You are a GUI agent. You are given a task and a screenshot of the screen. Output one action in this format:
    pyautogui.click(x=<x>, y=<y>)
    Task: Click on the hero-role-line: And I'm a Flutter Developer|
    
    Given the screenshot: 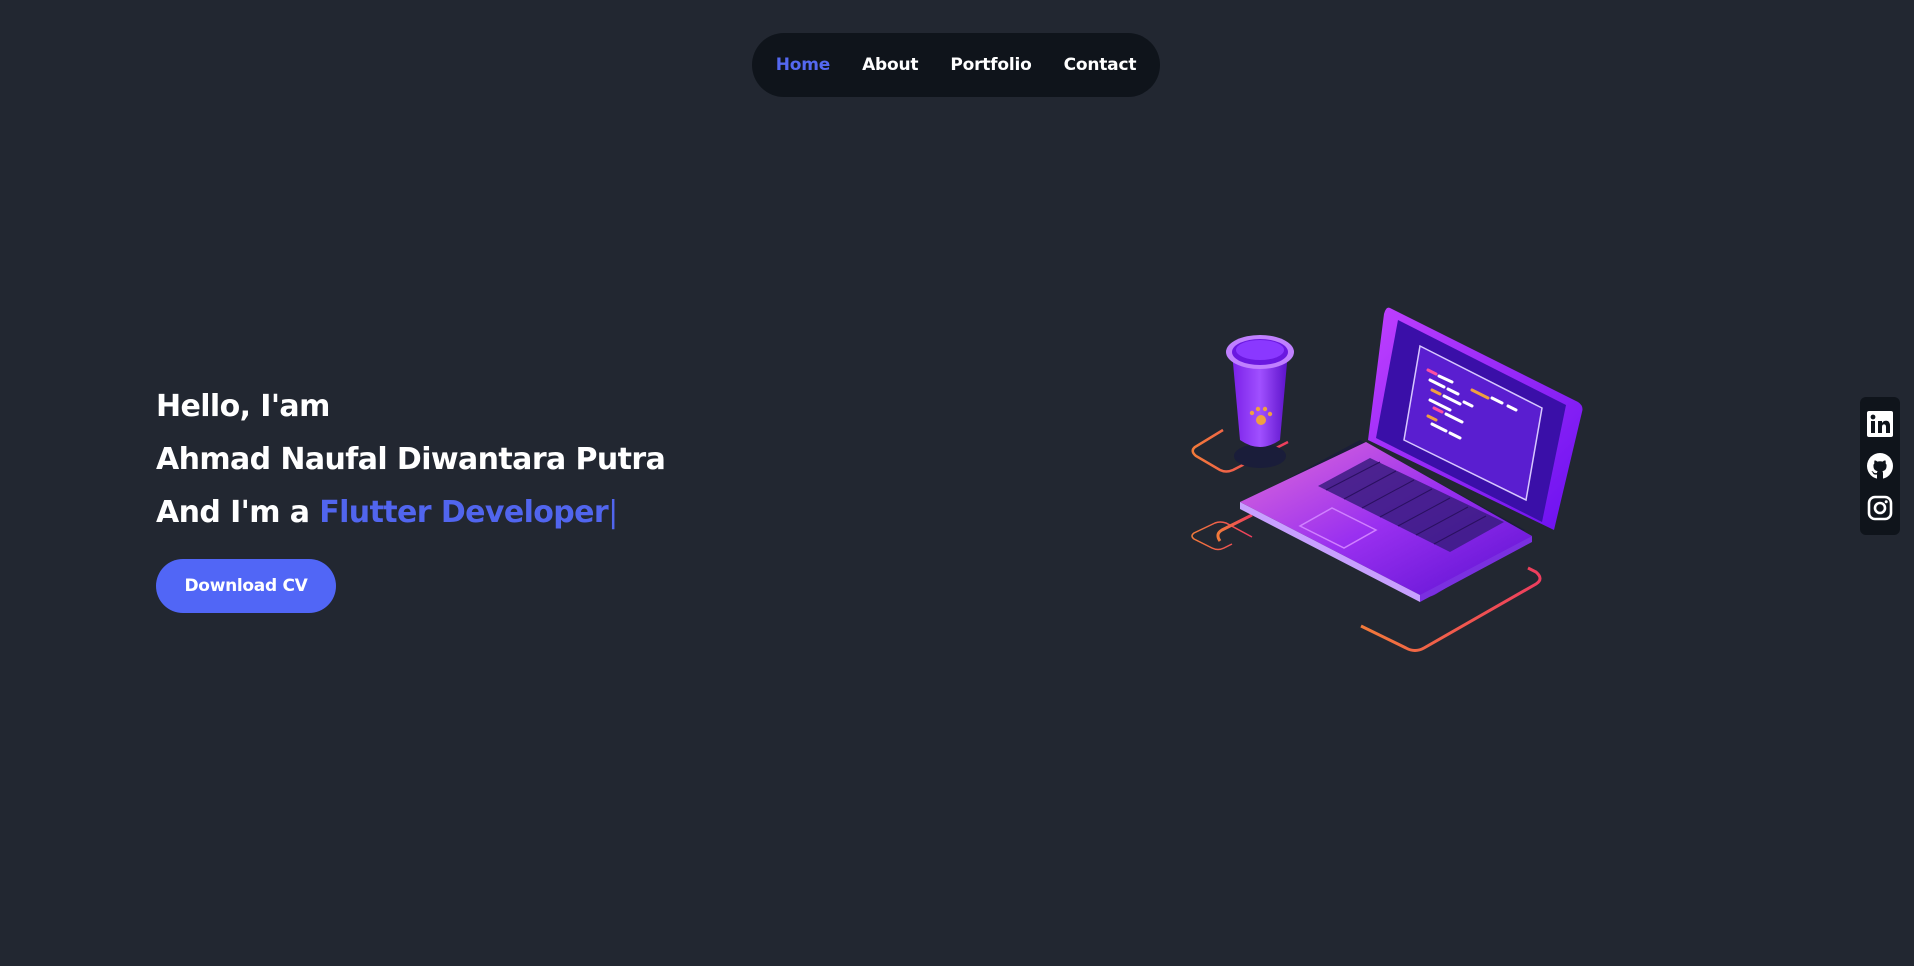 What is the action you would take?
    pyautogui.click(x=506, y=512)
    